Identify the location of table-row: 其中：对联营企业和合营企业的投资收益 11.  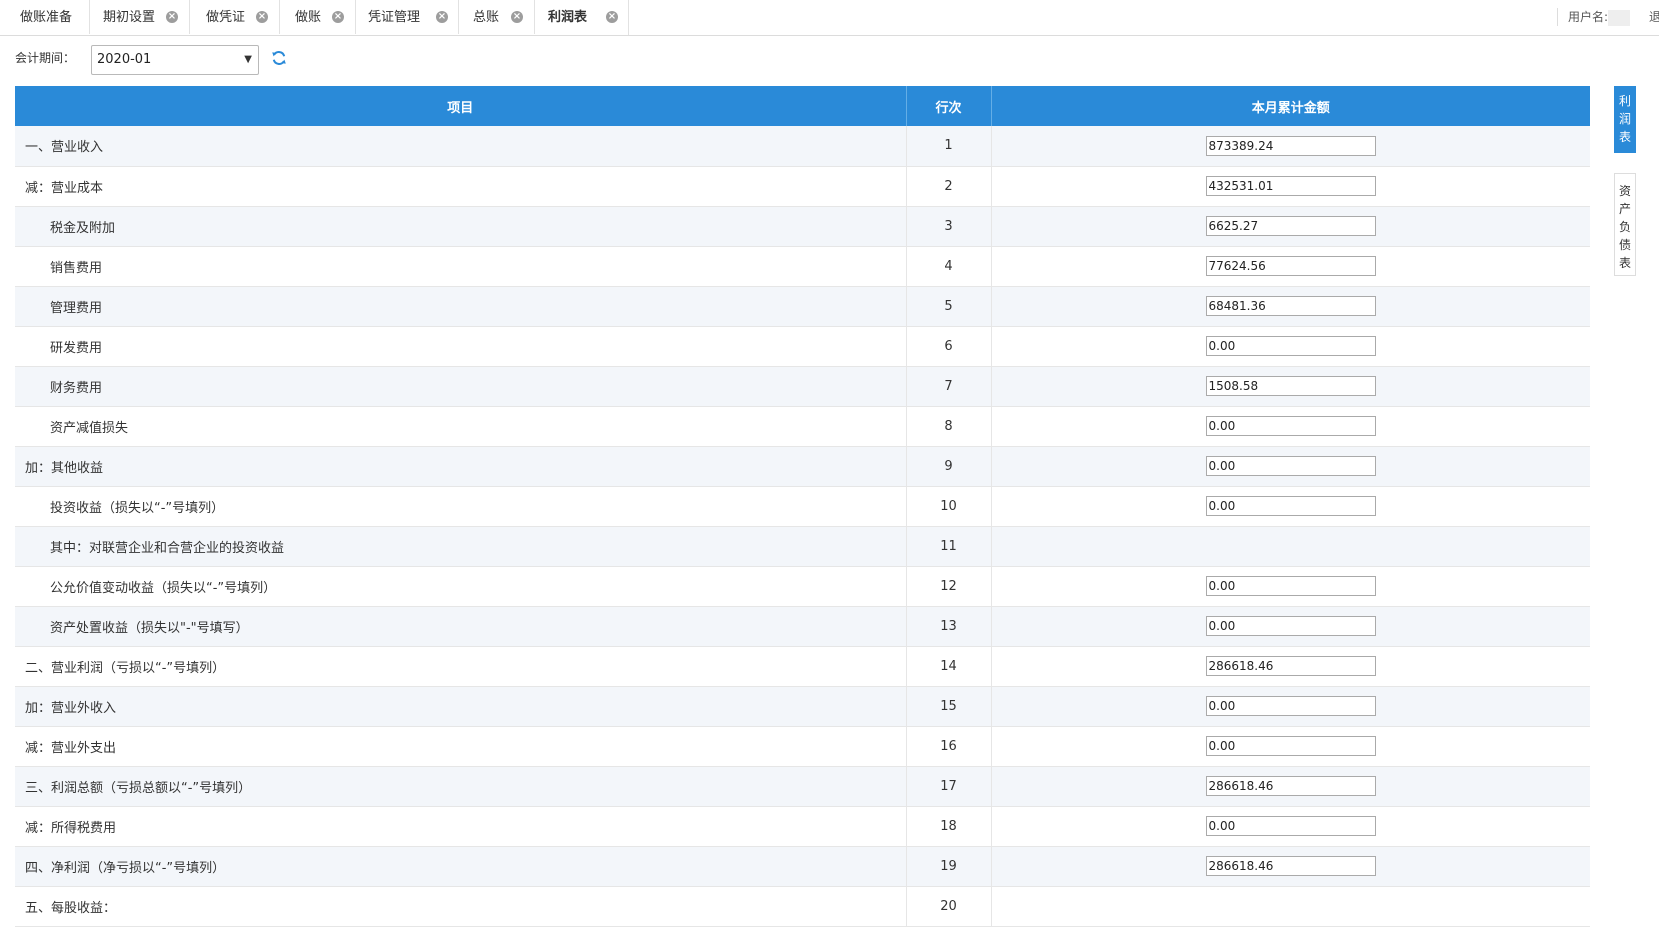
(802, 546).